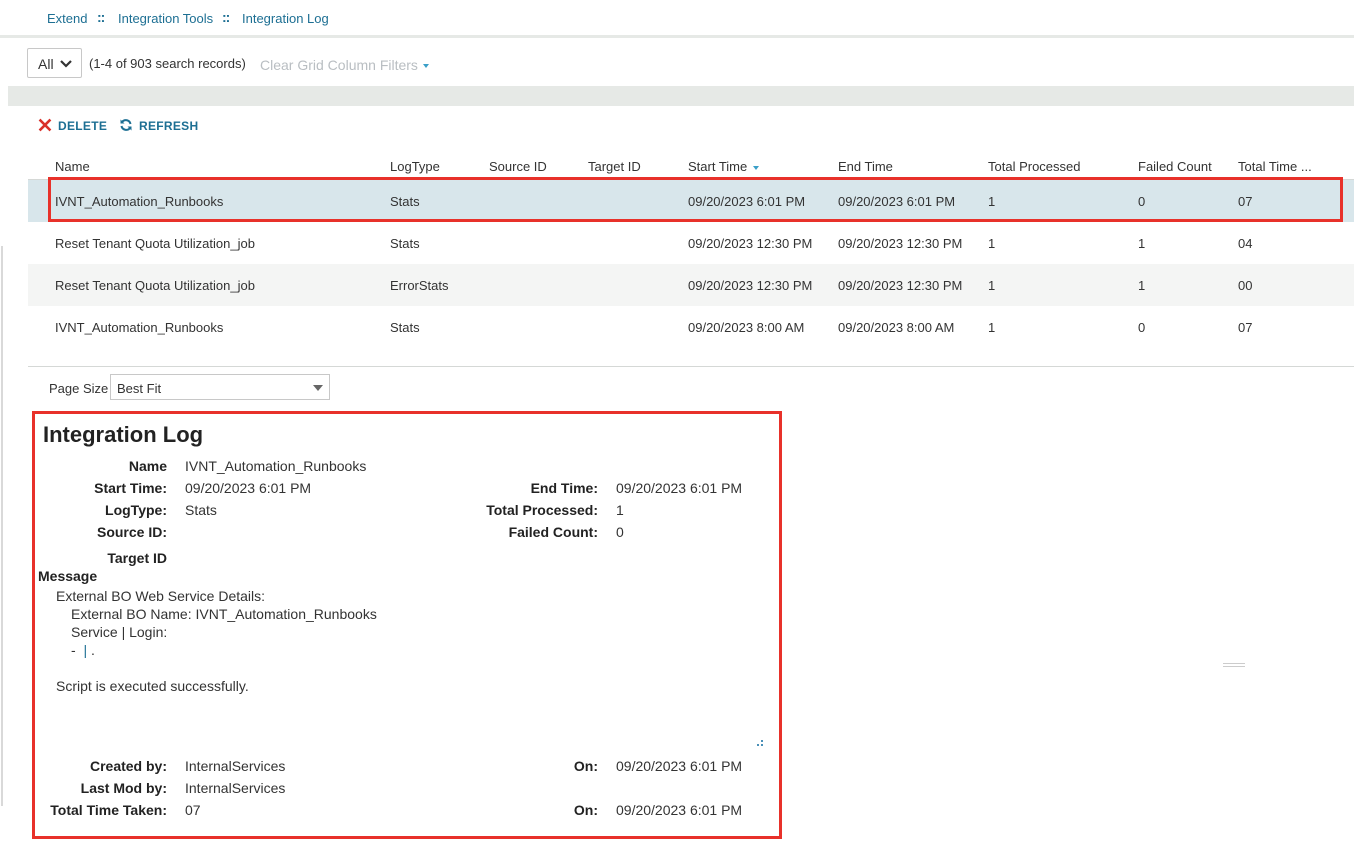  What do you see at coordinates (139, 201) in the screenshot?
I see `cell-name: IVNT_Automation_Runbooks` at bounding box center [139, 201].